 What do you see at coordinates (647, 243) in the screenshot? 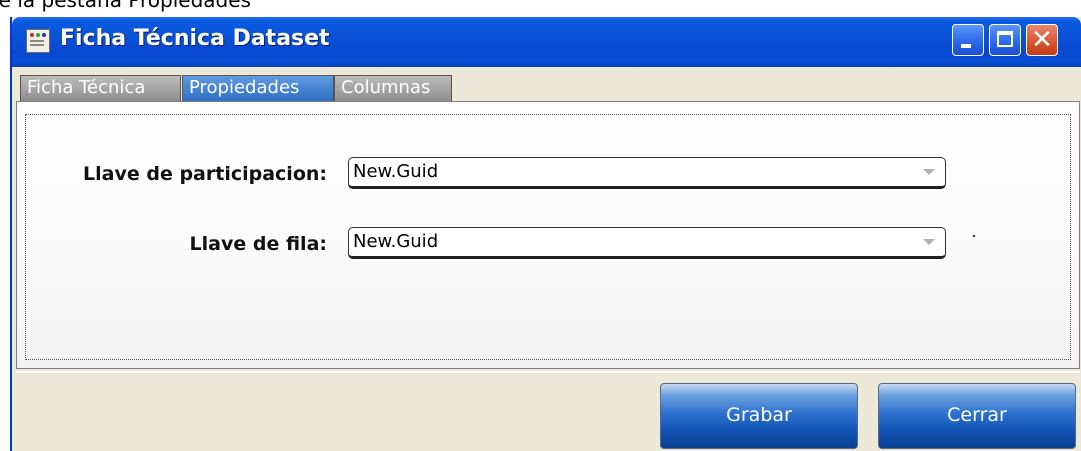
I see `row-key-combobox: New.Guid` at bounding box center [647, 243].